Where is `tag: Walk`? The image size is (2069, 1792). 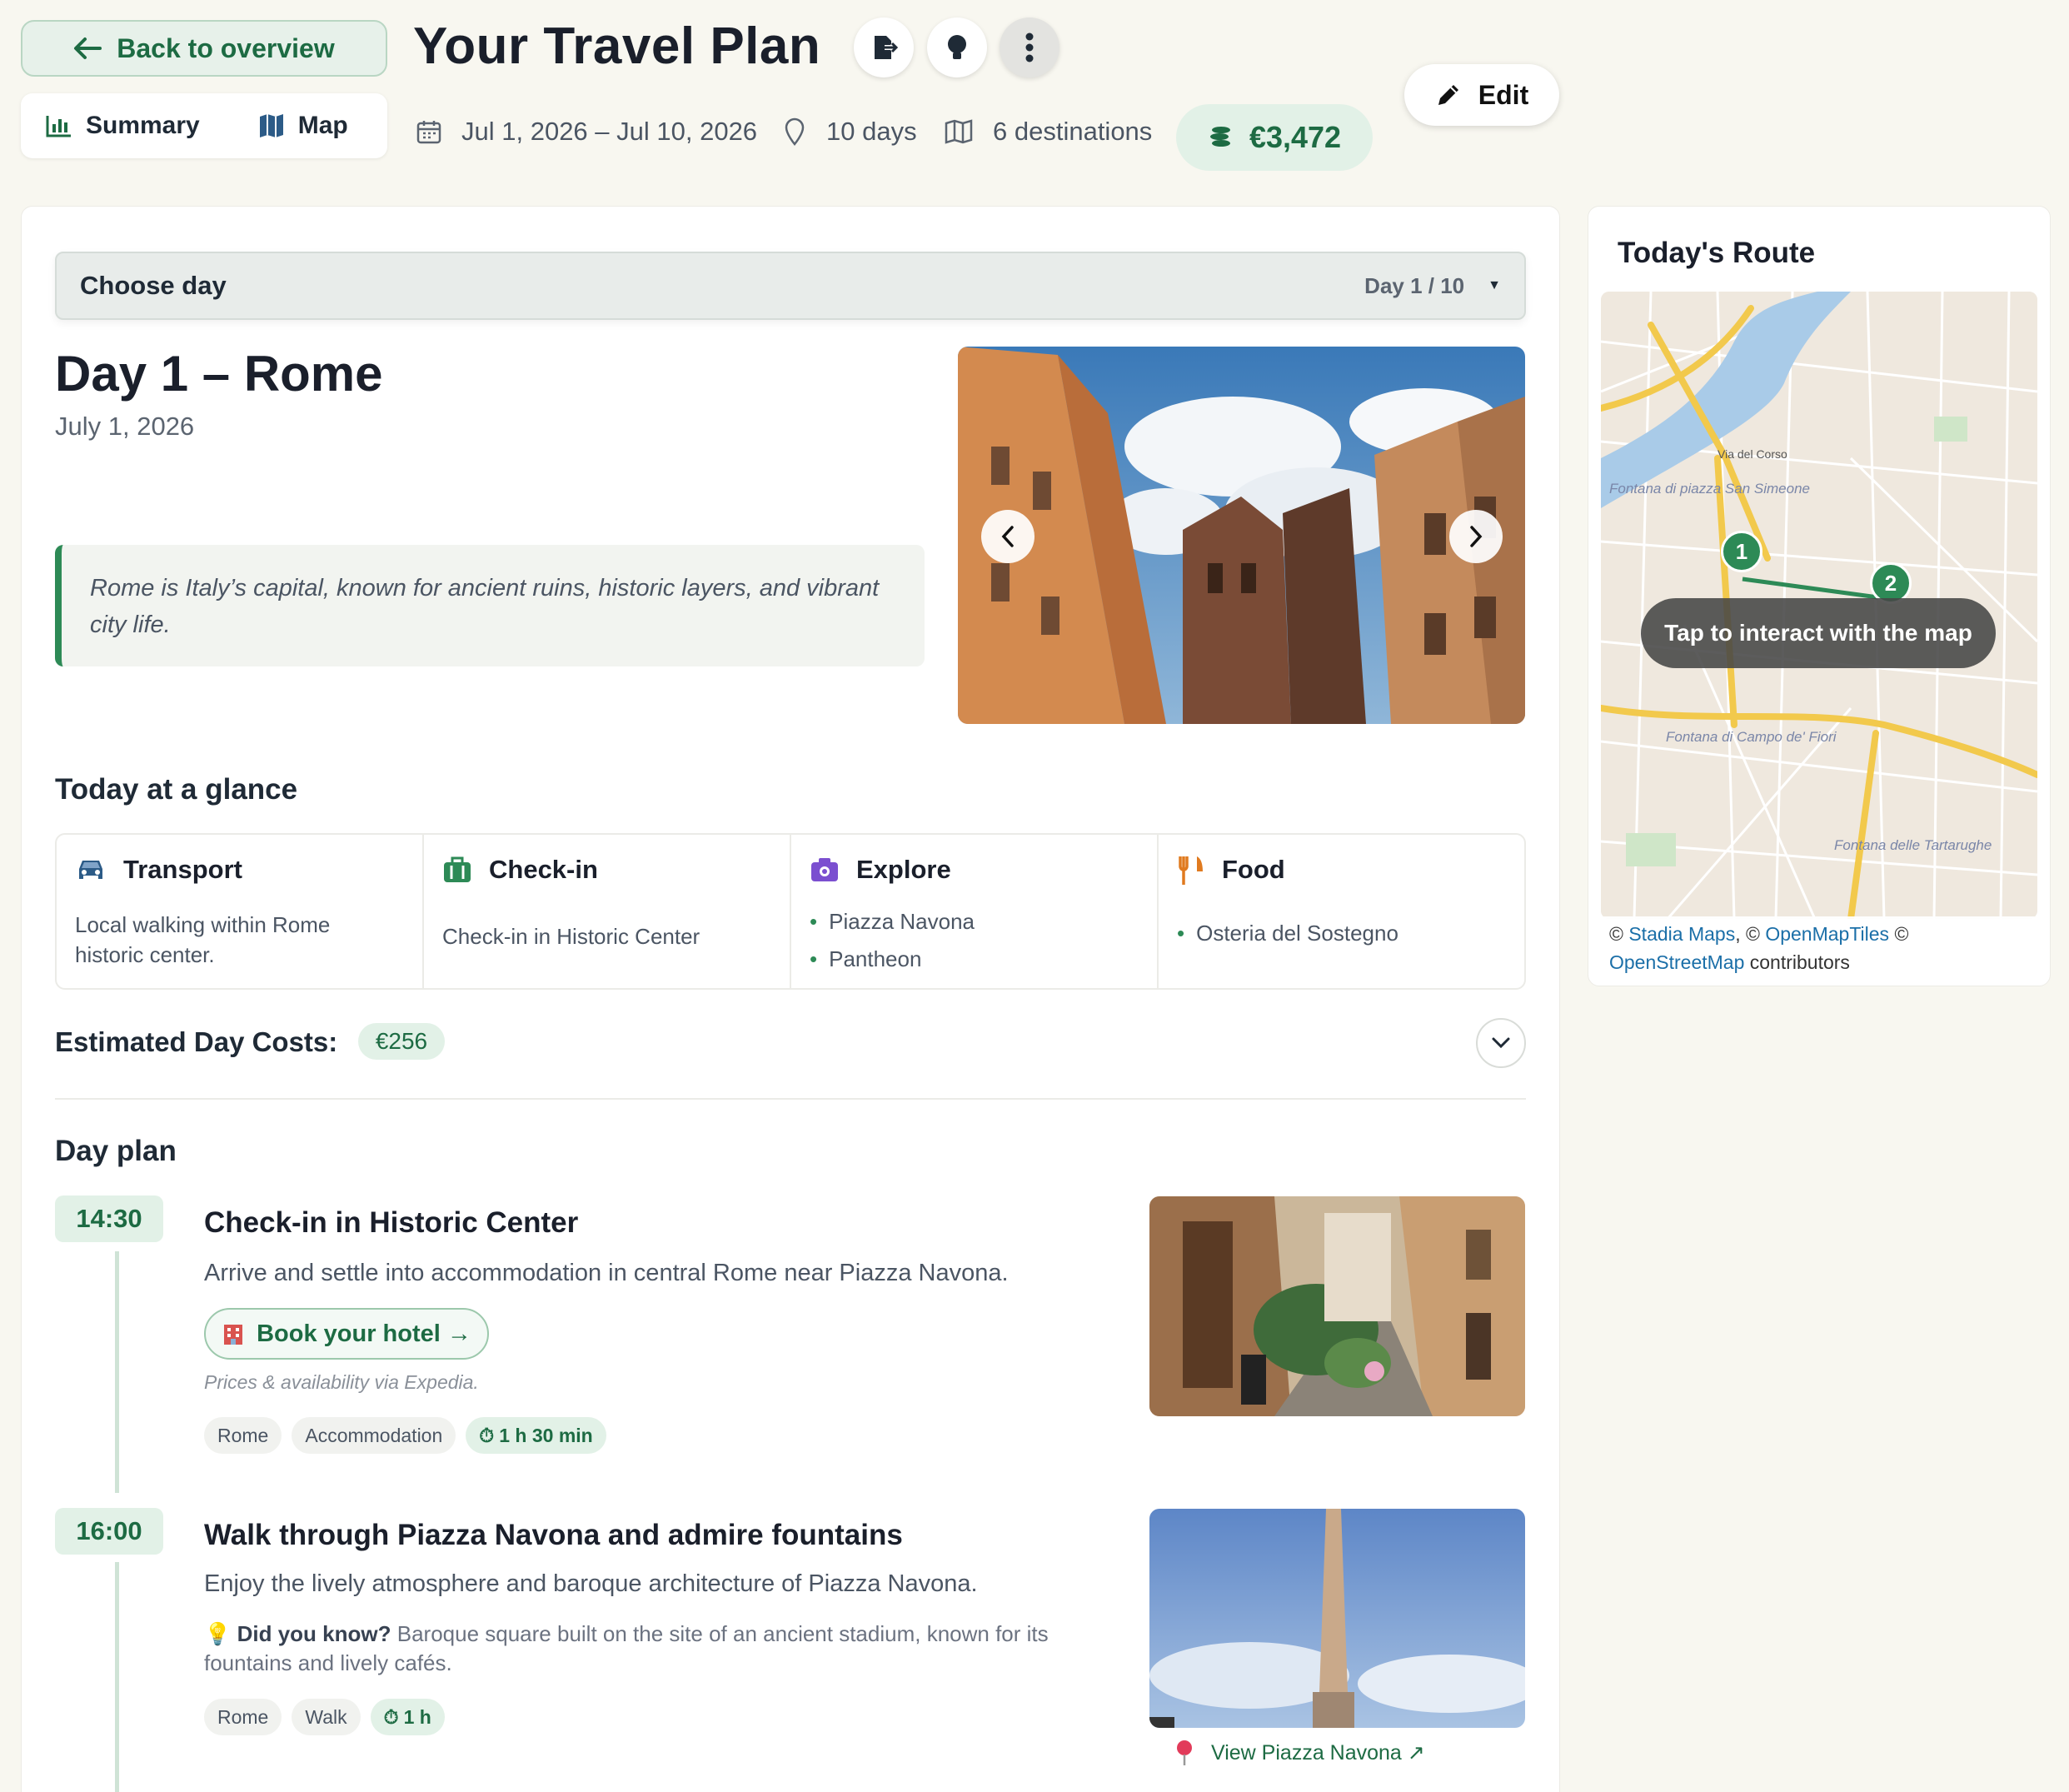 tag: Walk is located at coordinates (326, 1717).